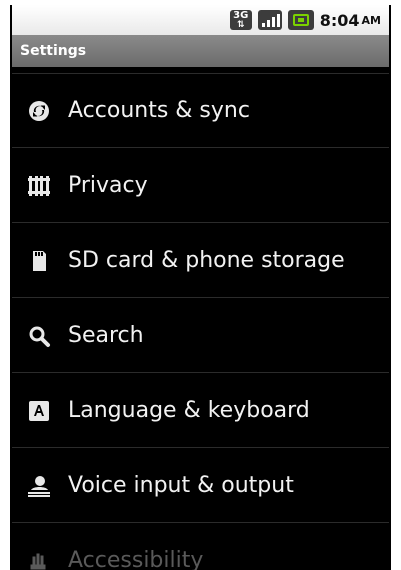 Image resolution: width=401 pixels, height=570 pixels. I want to click on settings-item-sd-card-storage: SD card & phone storage, so click(200, 261).